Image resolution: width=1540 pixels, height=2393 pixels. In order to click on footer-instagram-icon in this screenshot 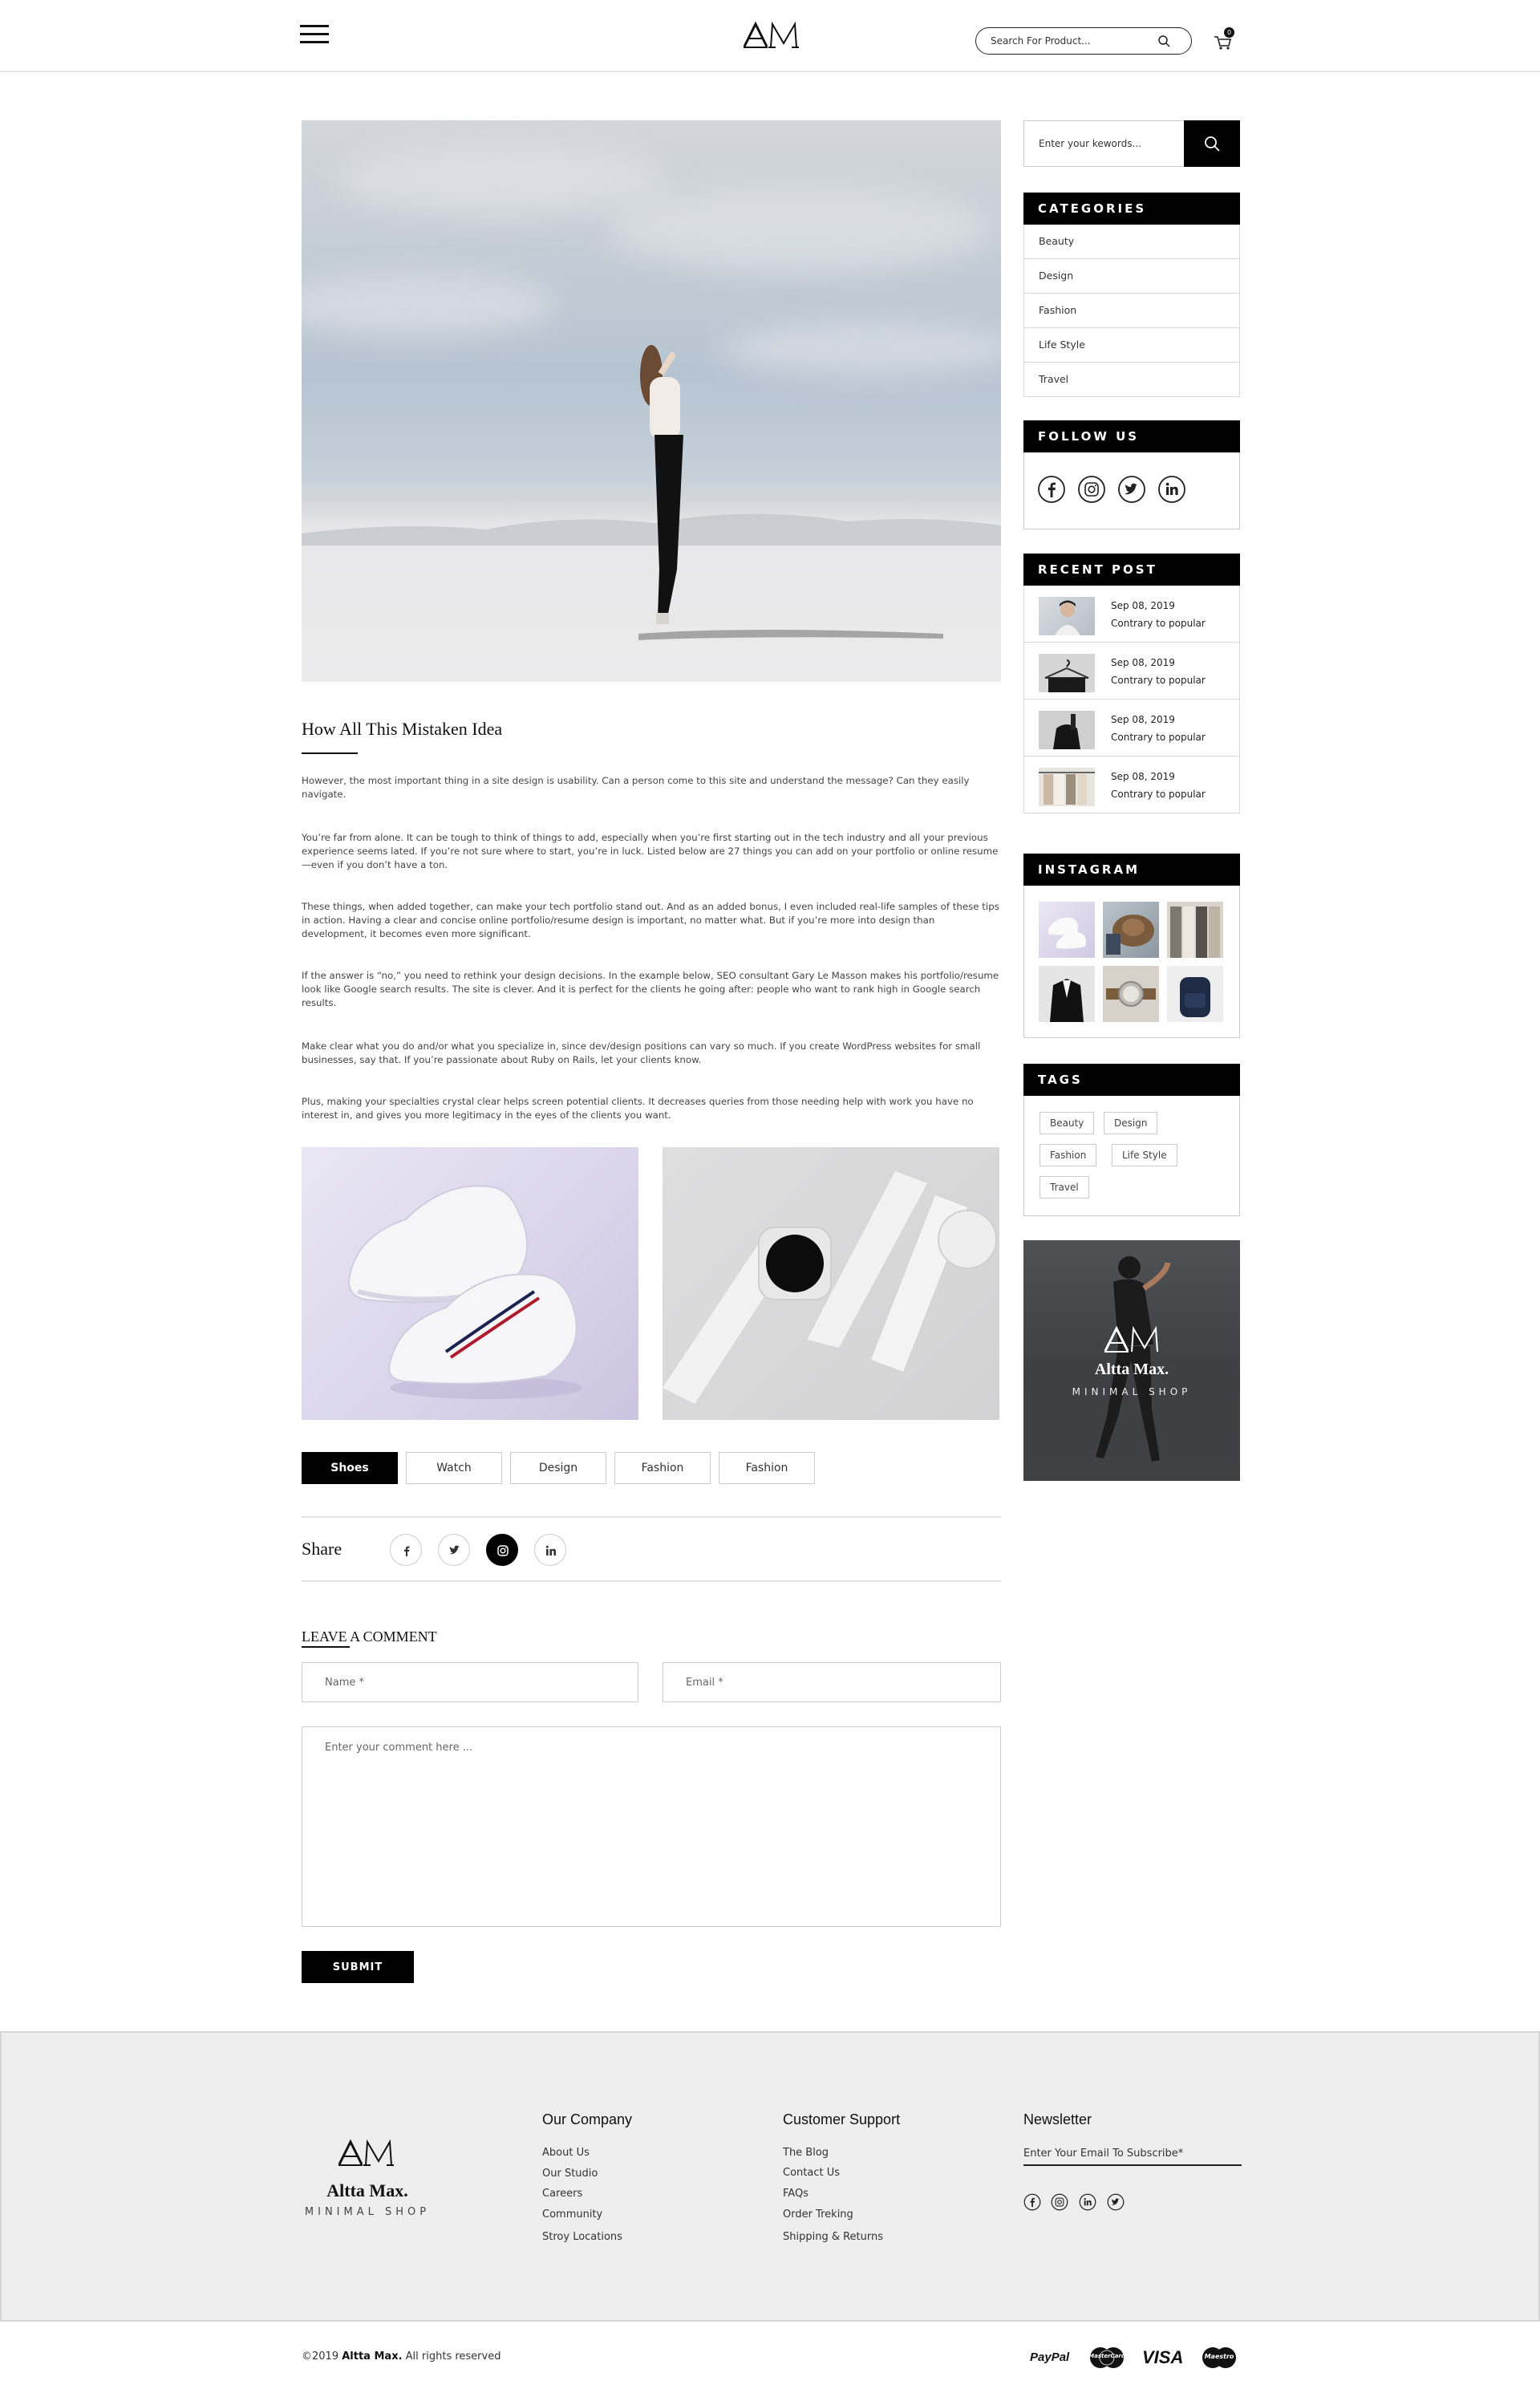, I will do `click(1059, 2202)`.